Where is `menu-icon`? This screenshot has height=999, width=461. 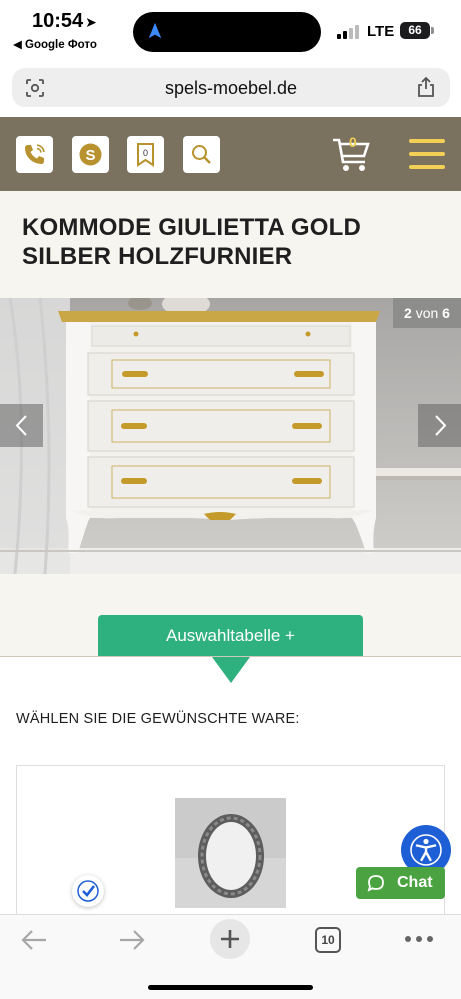 menu-icon is located at coordinates (427, 154).